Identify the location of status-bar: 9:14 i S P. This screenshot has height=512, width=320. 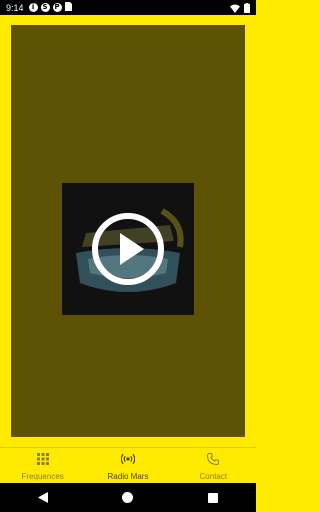
(128, 7).